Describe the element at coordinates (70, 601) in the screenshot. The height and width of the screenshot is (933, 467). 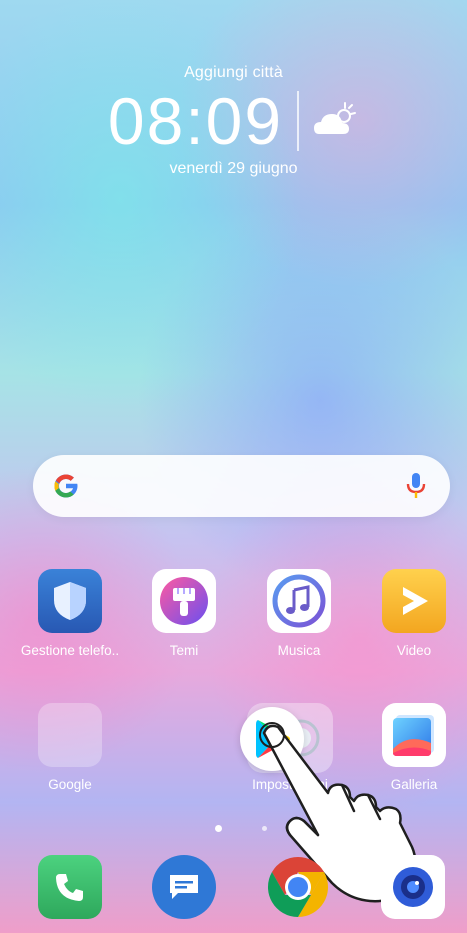
I see `shield-icon` at that location.